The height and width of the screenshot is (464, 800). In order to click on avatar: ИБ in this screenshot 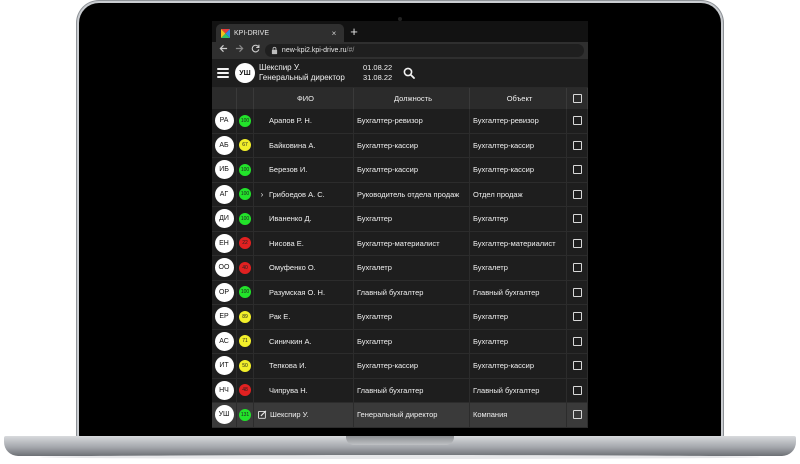, I will do `click(224, 170)`.